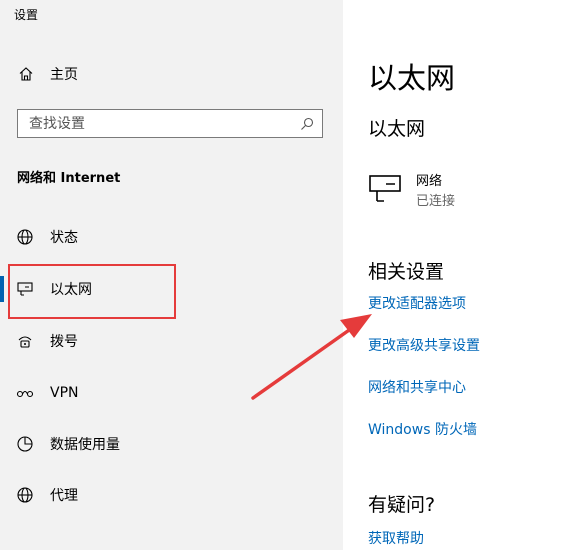  I want to click on home-label: 主页, so click(64, 75).